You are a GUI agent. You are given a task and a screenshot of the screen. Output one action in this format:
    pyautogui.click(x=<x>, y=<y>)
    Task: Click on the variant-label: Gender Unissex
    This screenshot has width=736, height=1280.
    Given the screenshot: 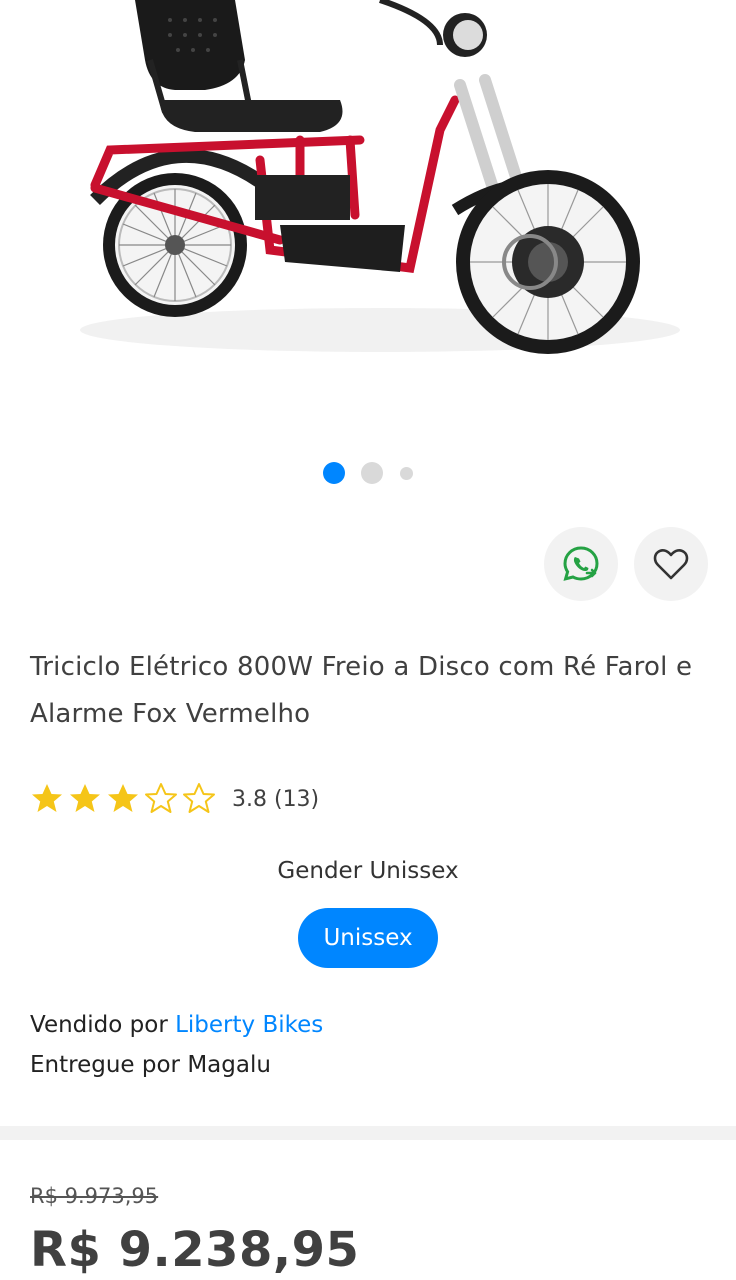 What is the action you would take?
    pyautogui.click(x=368, y=871)
    